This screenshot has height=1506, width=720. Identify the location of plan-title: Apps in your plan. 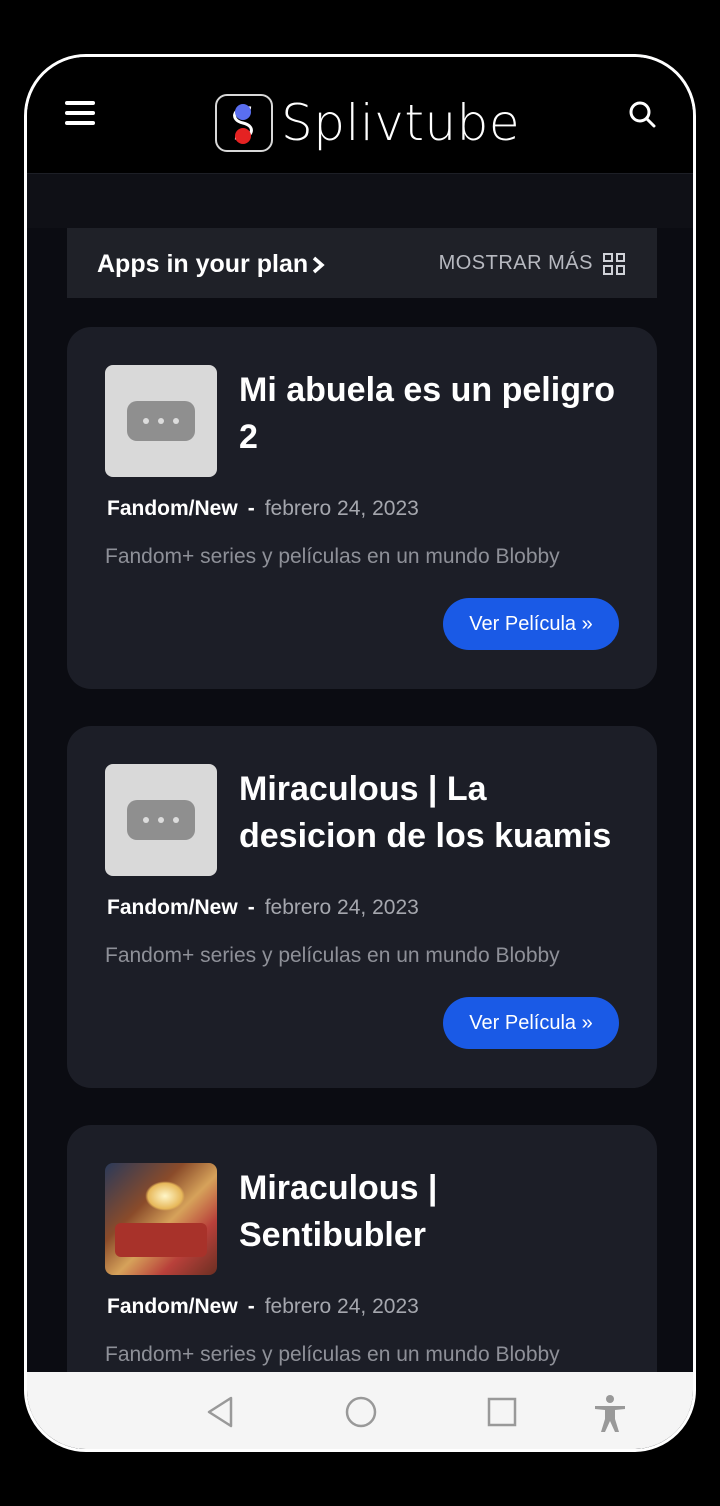
(202, 264).